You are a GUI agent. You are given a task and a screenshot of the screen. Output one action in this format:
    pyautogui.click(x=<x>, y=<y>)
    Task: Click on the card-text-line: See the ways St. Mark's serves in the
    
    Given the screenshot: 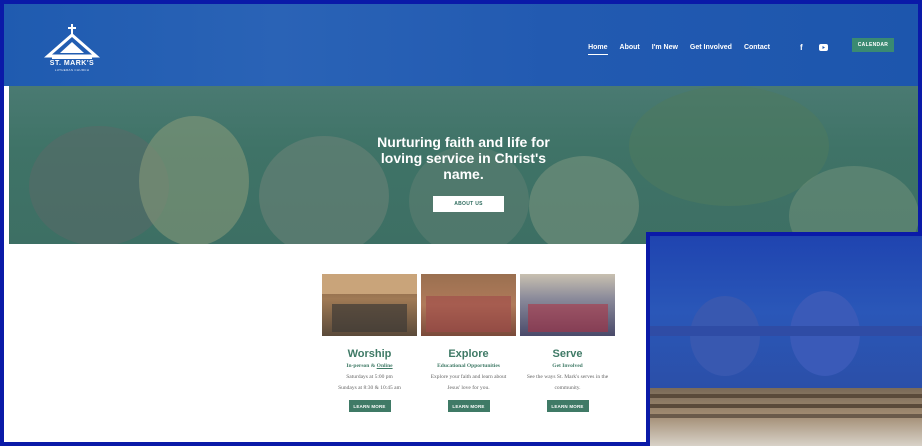 What is the action you would take?
    pyautogui.click(x=567, y=377)
    